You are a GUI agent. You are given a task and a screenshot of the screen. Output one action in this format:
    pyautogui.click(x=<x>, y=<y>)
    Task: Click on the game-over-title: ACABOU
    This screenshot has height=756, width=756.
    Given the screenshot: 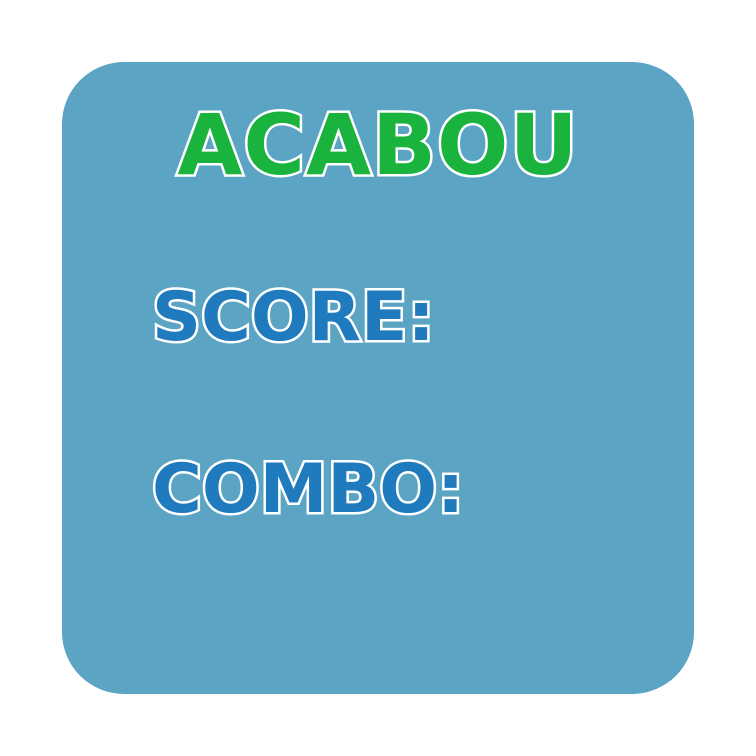 What is the action you would take?
    pyautogui.click(x=377, y=145)
    